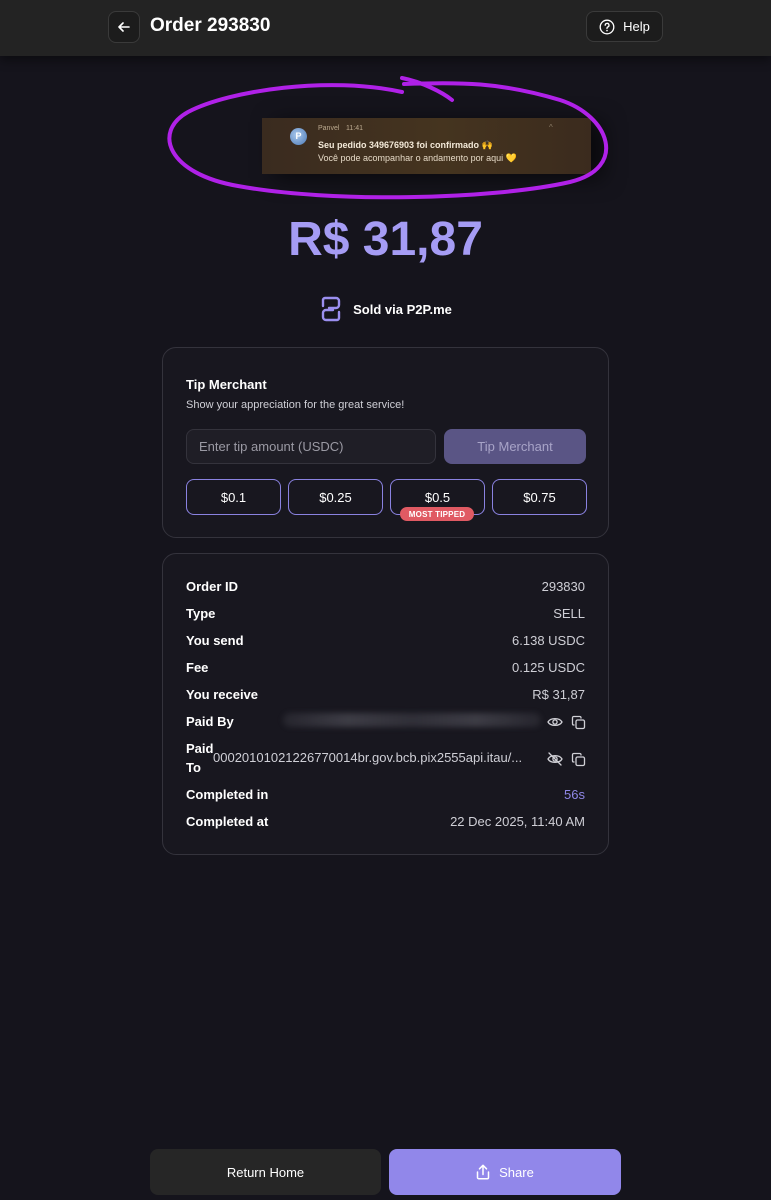  I want to click on type-label: Type, so click(201, 613).